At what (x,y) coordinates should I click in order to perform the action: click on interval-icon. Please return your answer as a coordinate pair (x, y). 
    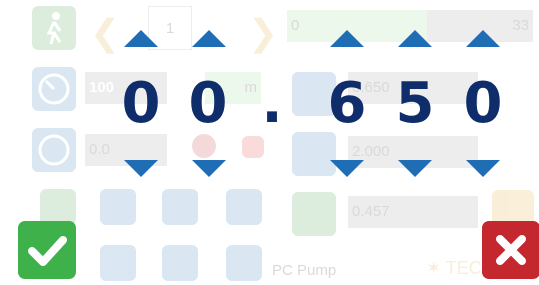
    Looking at the image, I should click on (118, 207).